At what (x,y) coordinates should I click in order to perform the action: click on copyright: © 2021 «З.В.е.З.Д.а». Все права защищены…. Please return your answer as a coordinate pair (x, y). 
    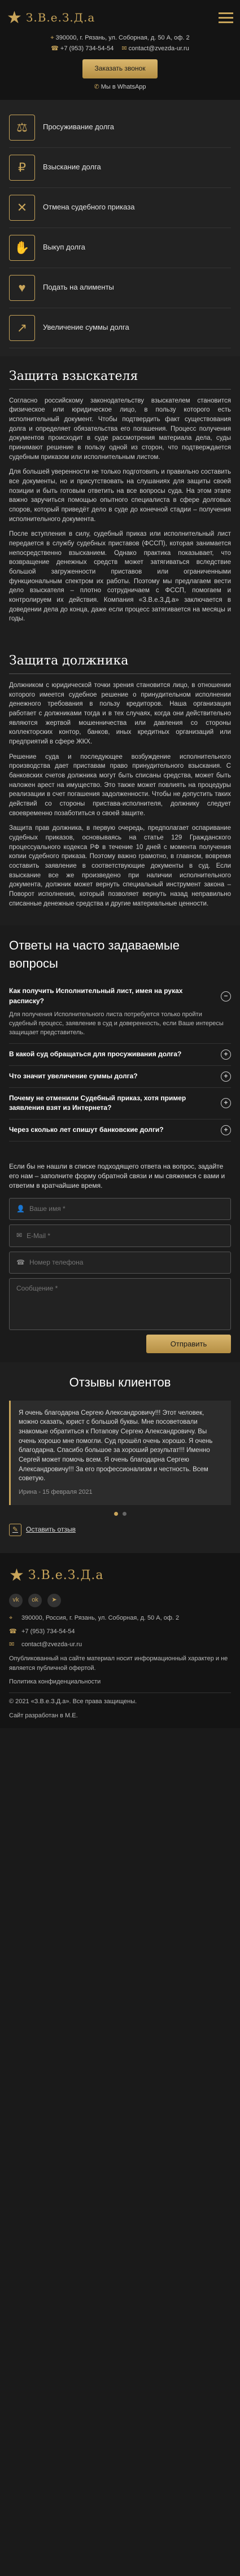
    Looking at the image, I should click on (120, 1699).